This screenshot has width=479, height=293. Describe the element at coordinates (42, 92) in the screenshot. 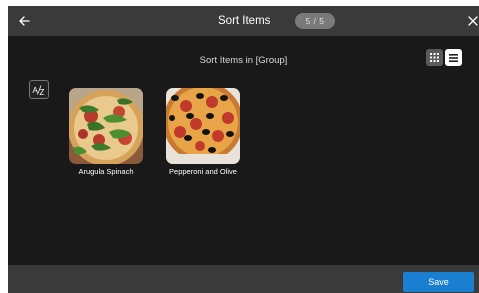

I see `svg-text: Z` at that location.